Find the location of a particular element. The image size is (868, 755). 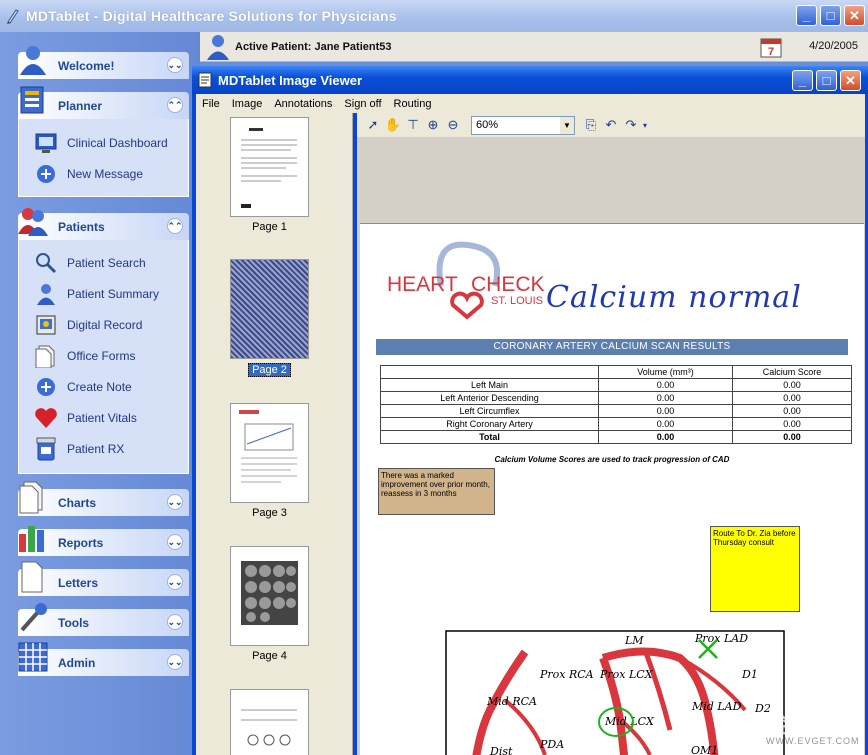

calendar-icon: 7 is located at coordinates (771, 48).